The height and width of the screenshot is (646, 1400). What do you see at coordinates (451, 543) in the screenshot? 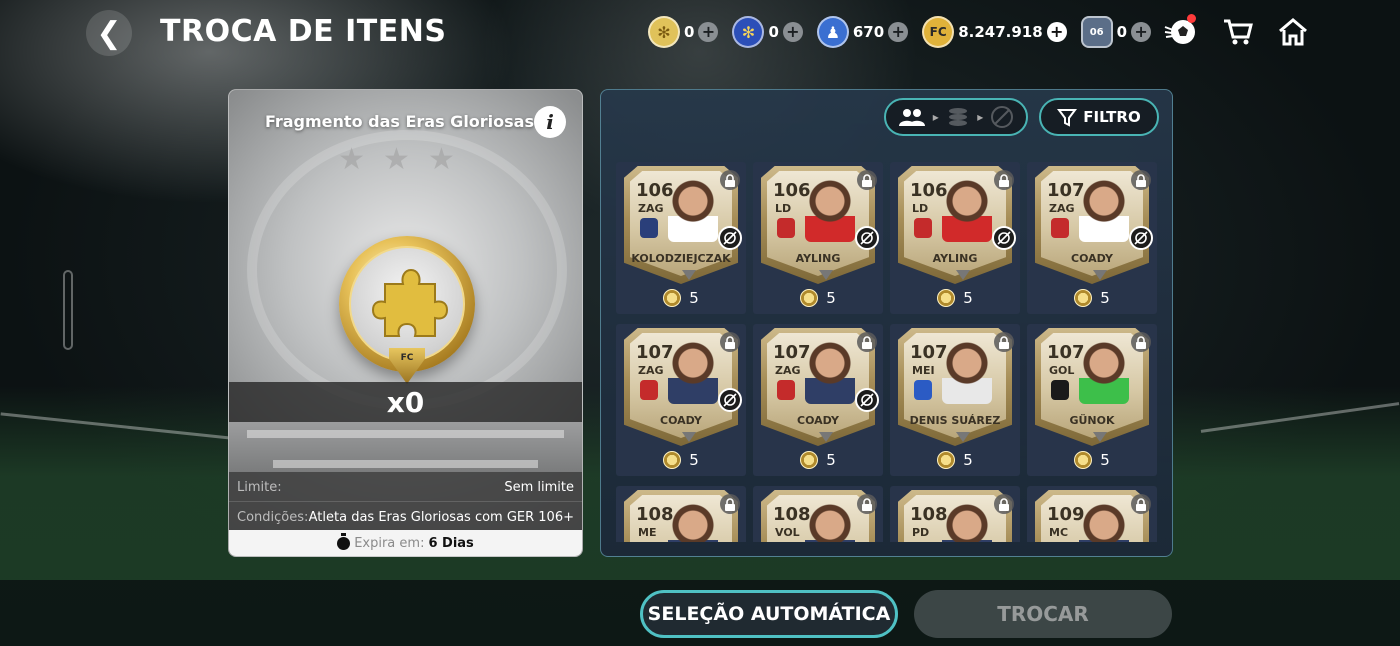
I see `expires-value: 6 Dias` at bounding box center [451, 543].